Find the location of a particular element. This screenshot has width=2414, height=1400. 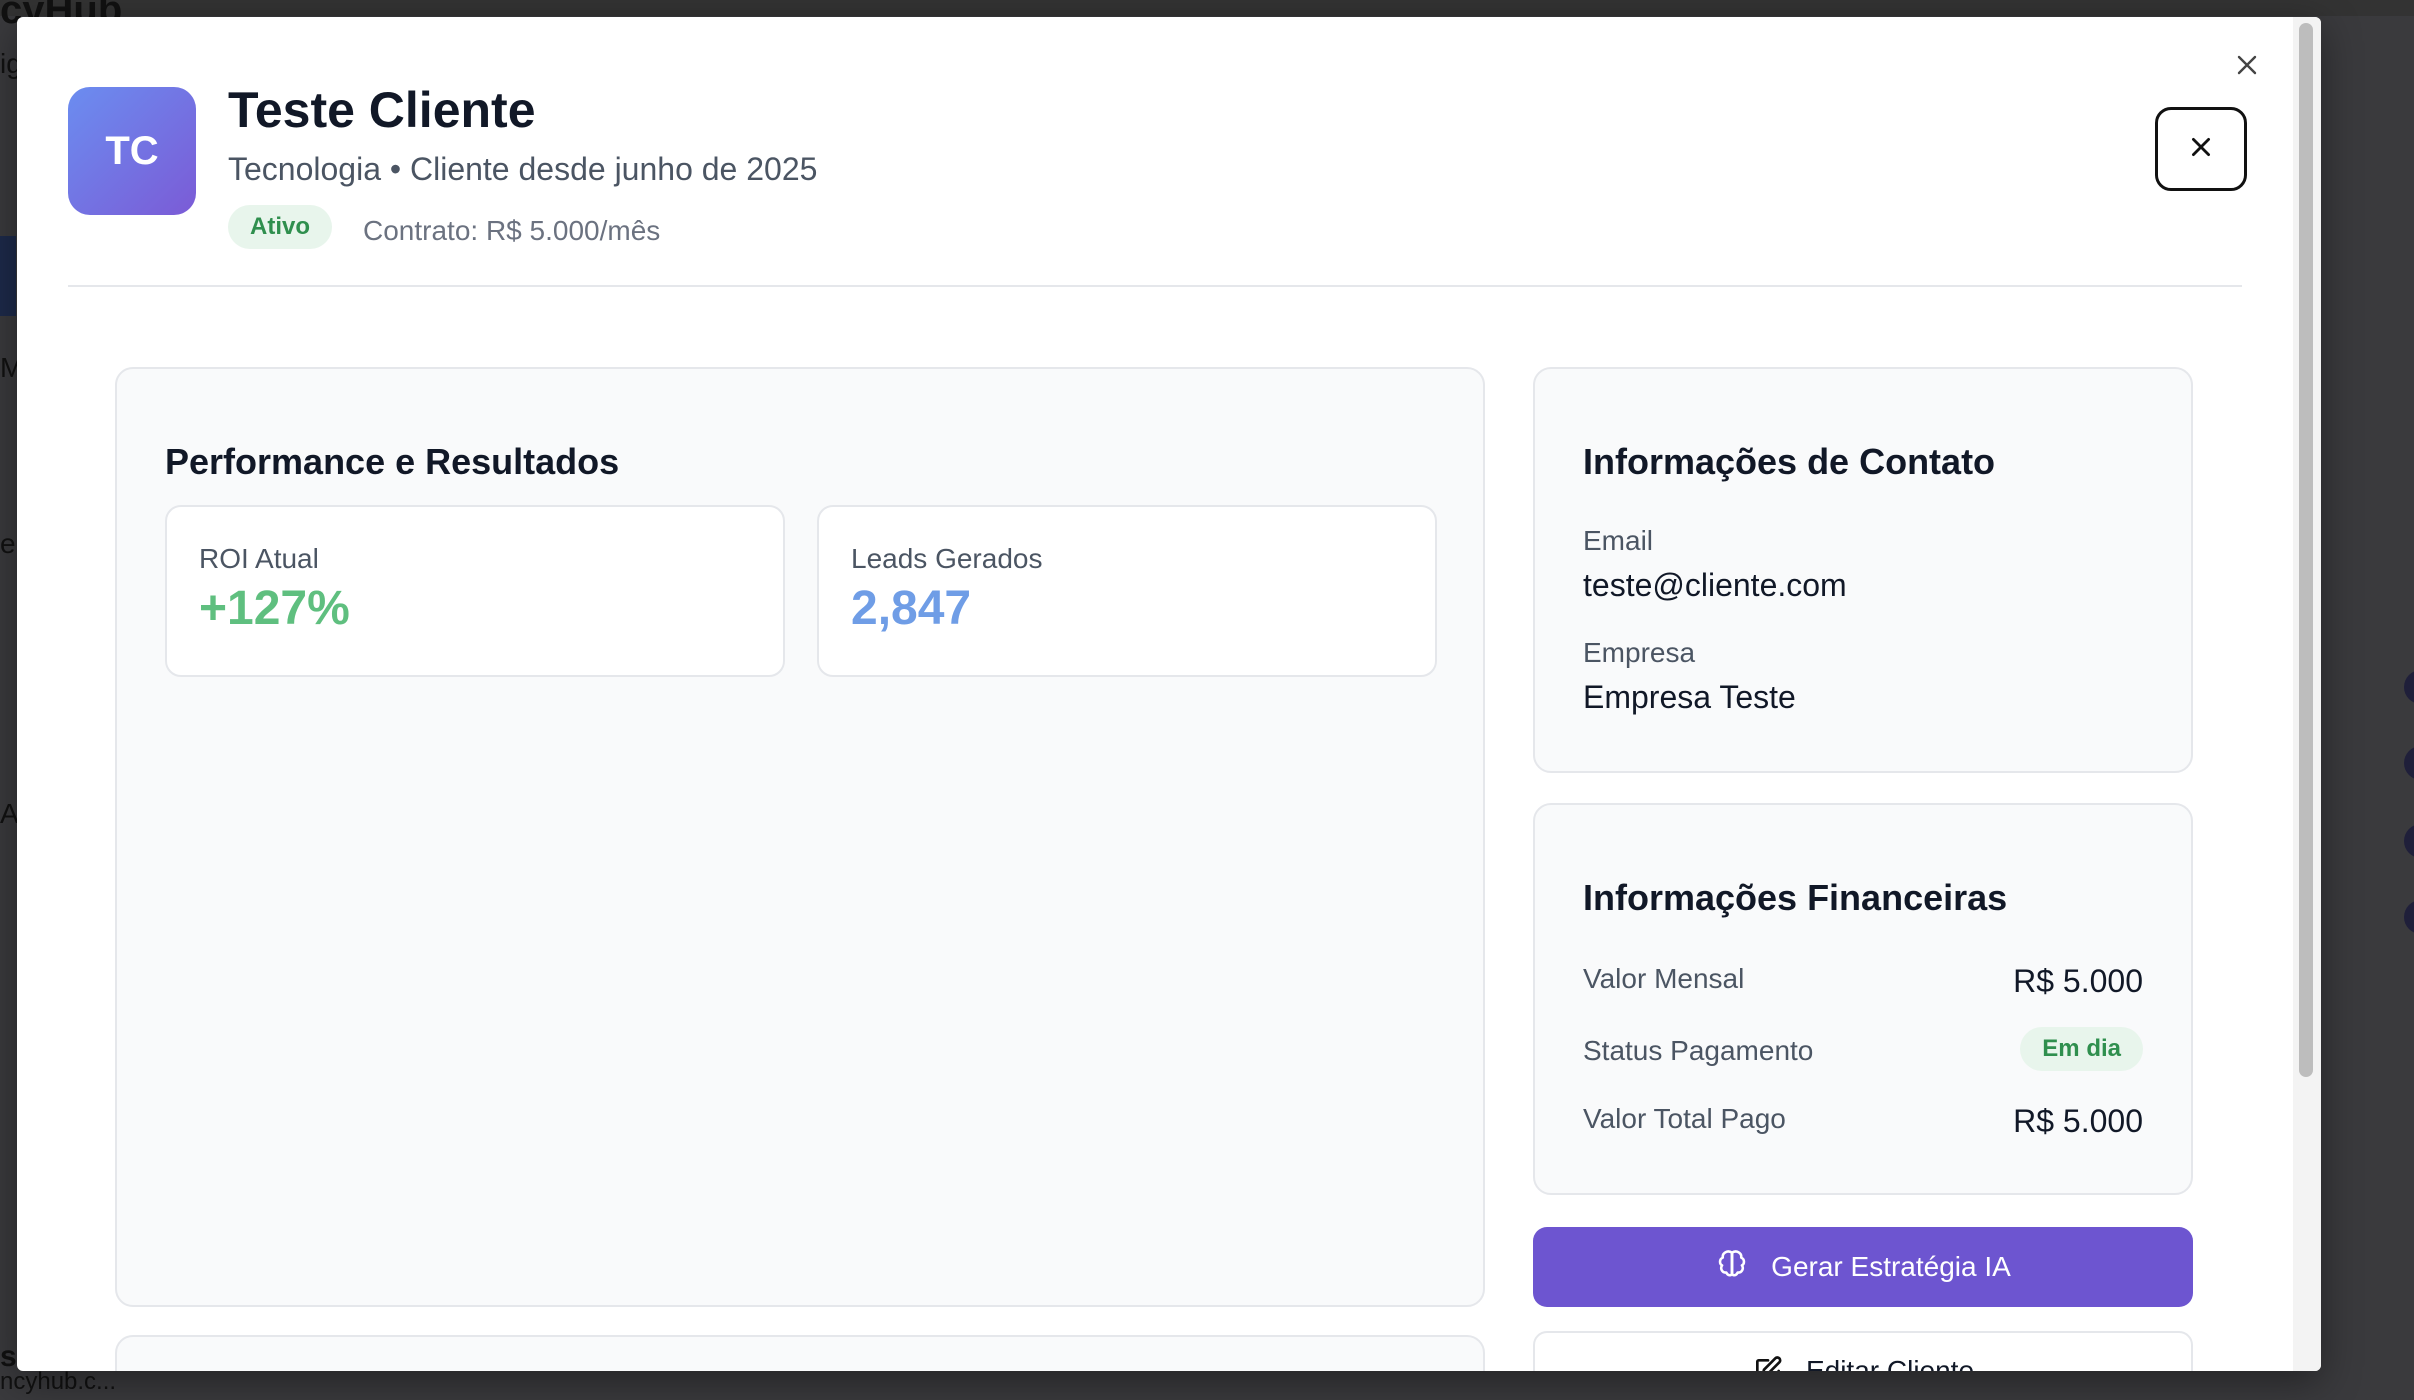

email-value: teste@cliente.com is located at coordinates (1715, 585).